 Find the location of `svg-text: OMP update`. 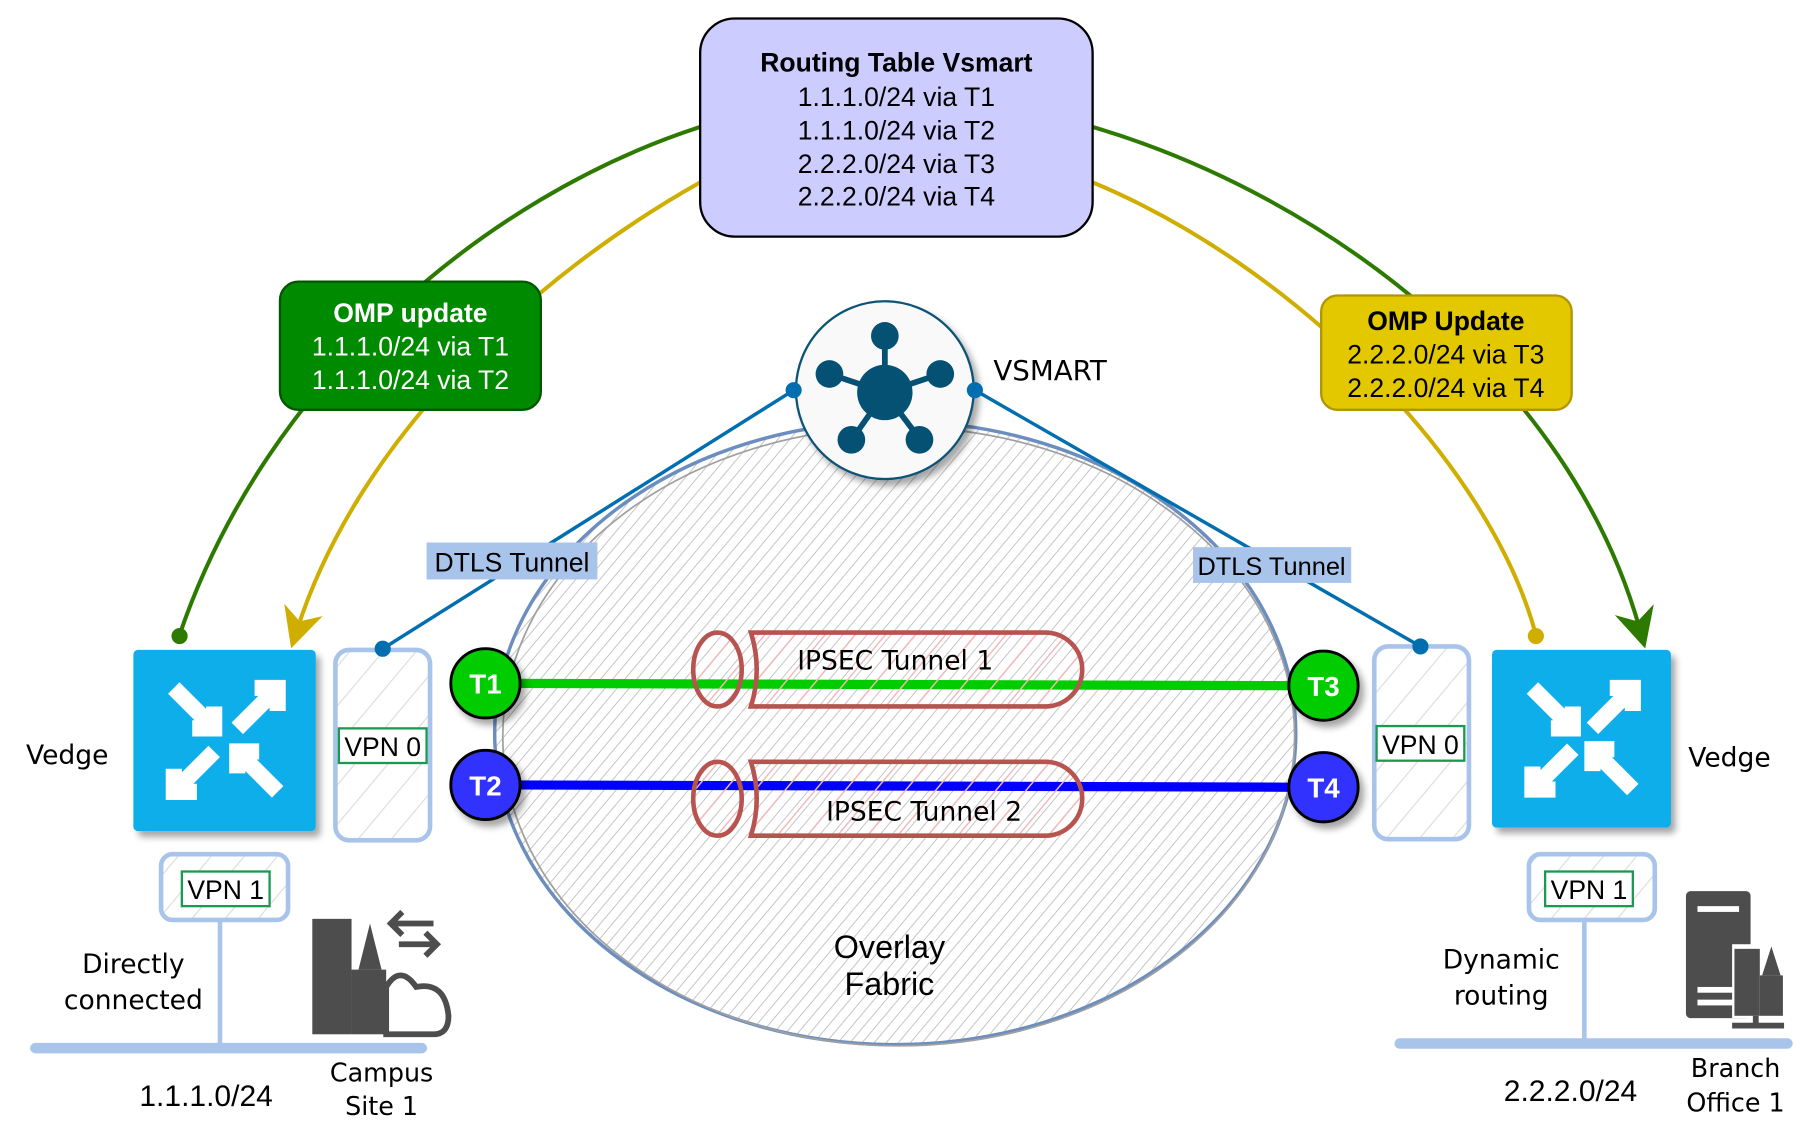

svg-text: OMP update is located at coordinates (410, 313).